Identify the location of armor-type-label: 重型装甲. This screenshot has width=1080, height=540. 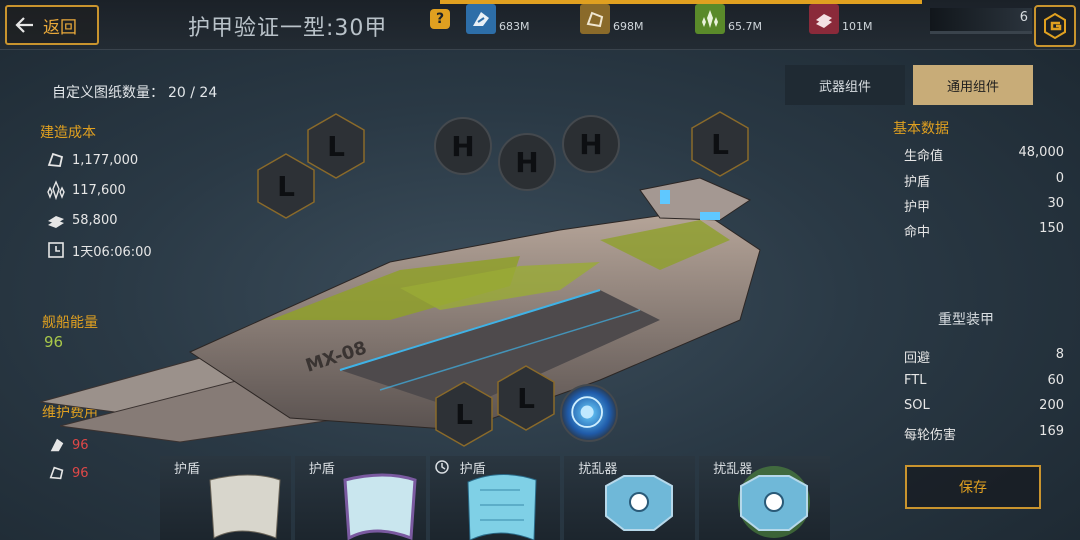
(966, 320).